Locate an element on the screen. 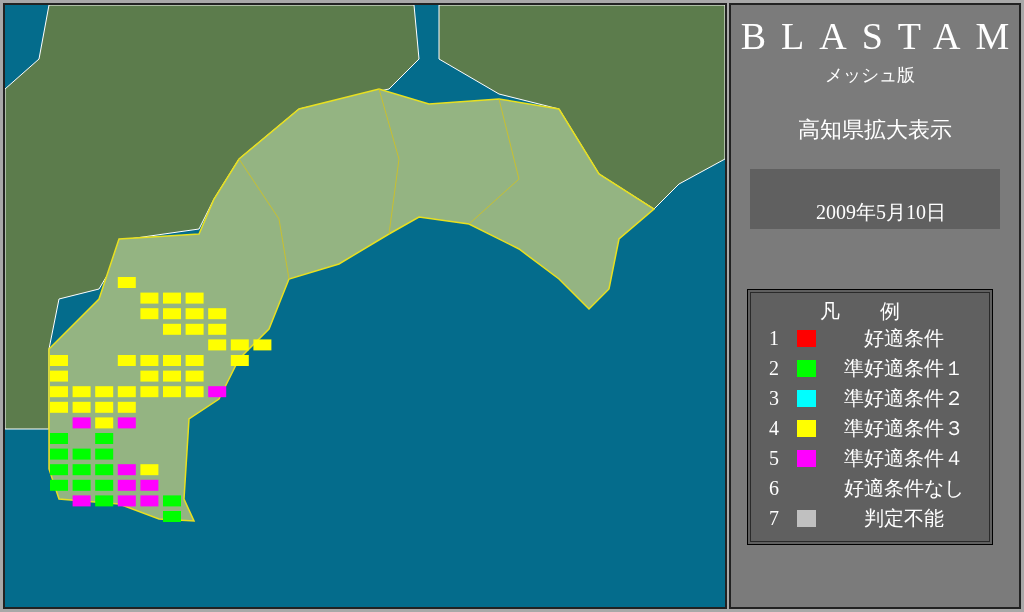 The image size is (1024, 612). region-label: 高知県拡大表示 is located at coordinates (875, 130).